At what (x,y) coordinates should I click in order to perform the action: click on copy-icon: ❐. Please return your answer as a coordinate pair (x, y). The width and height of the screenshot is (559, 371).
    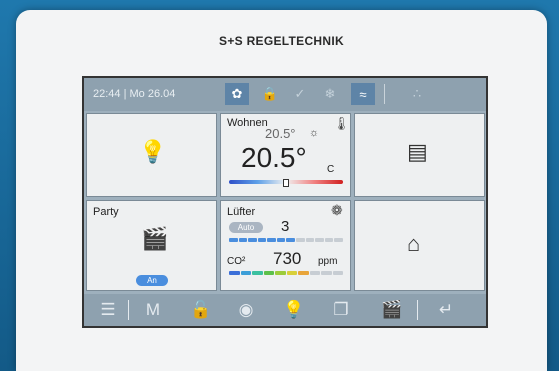
    Looking at the image, I should click on (341, 310).